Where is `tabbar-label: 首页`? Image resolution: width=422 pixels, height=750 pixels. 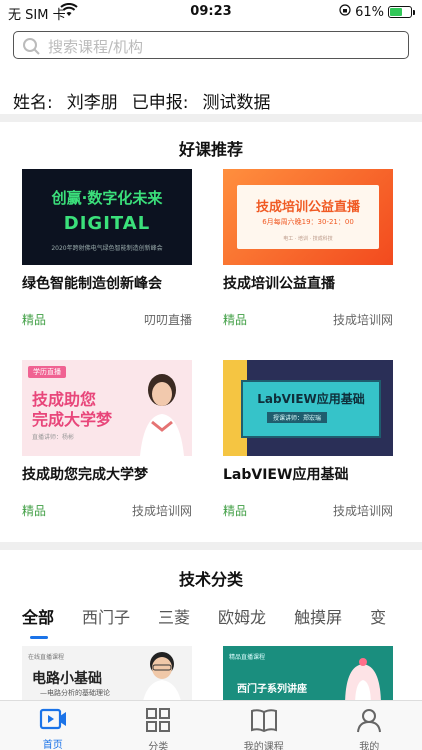 tabbar-label: 首页 is located at coordinates (52, 745).